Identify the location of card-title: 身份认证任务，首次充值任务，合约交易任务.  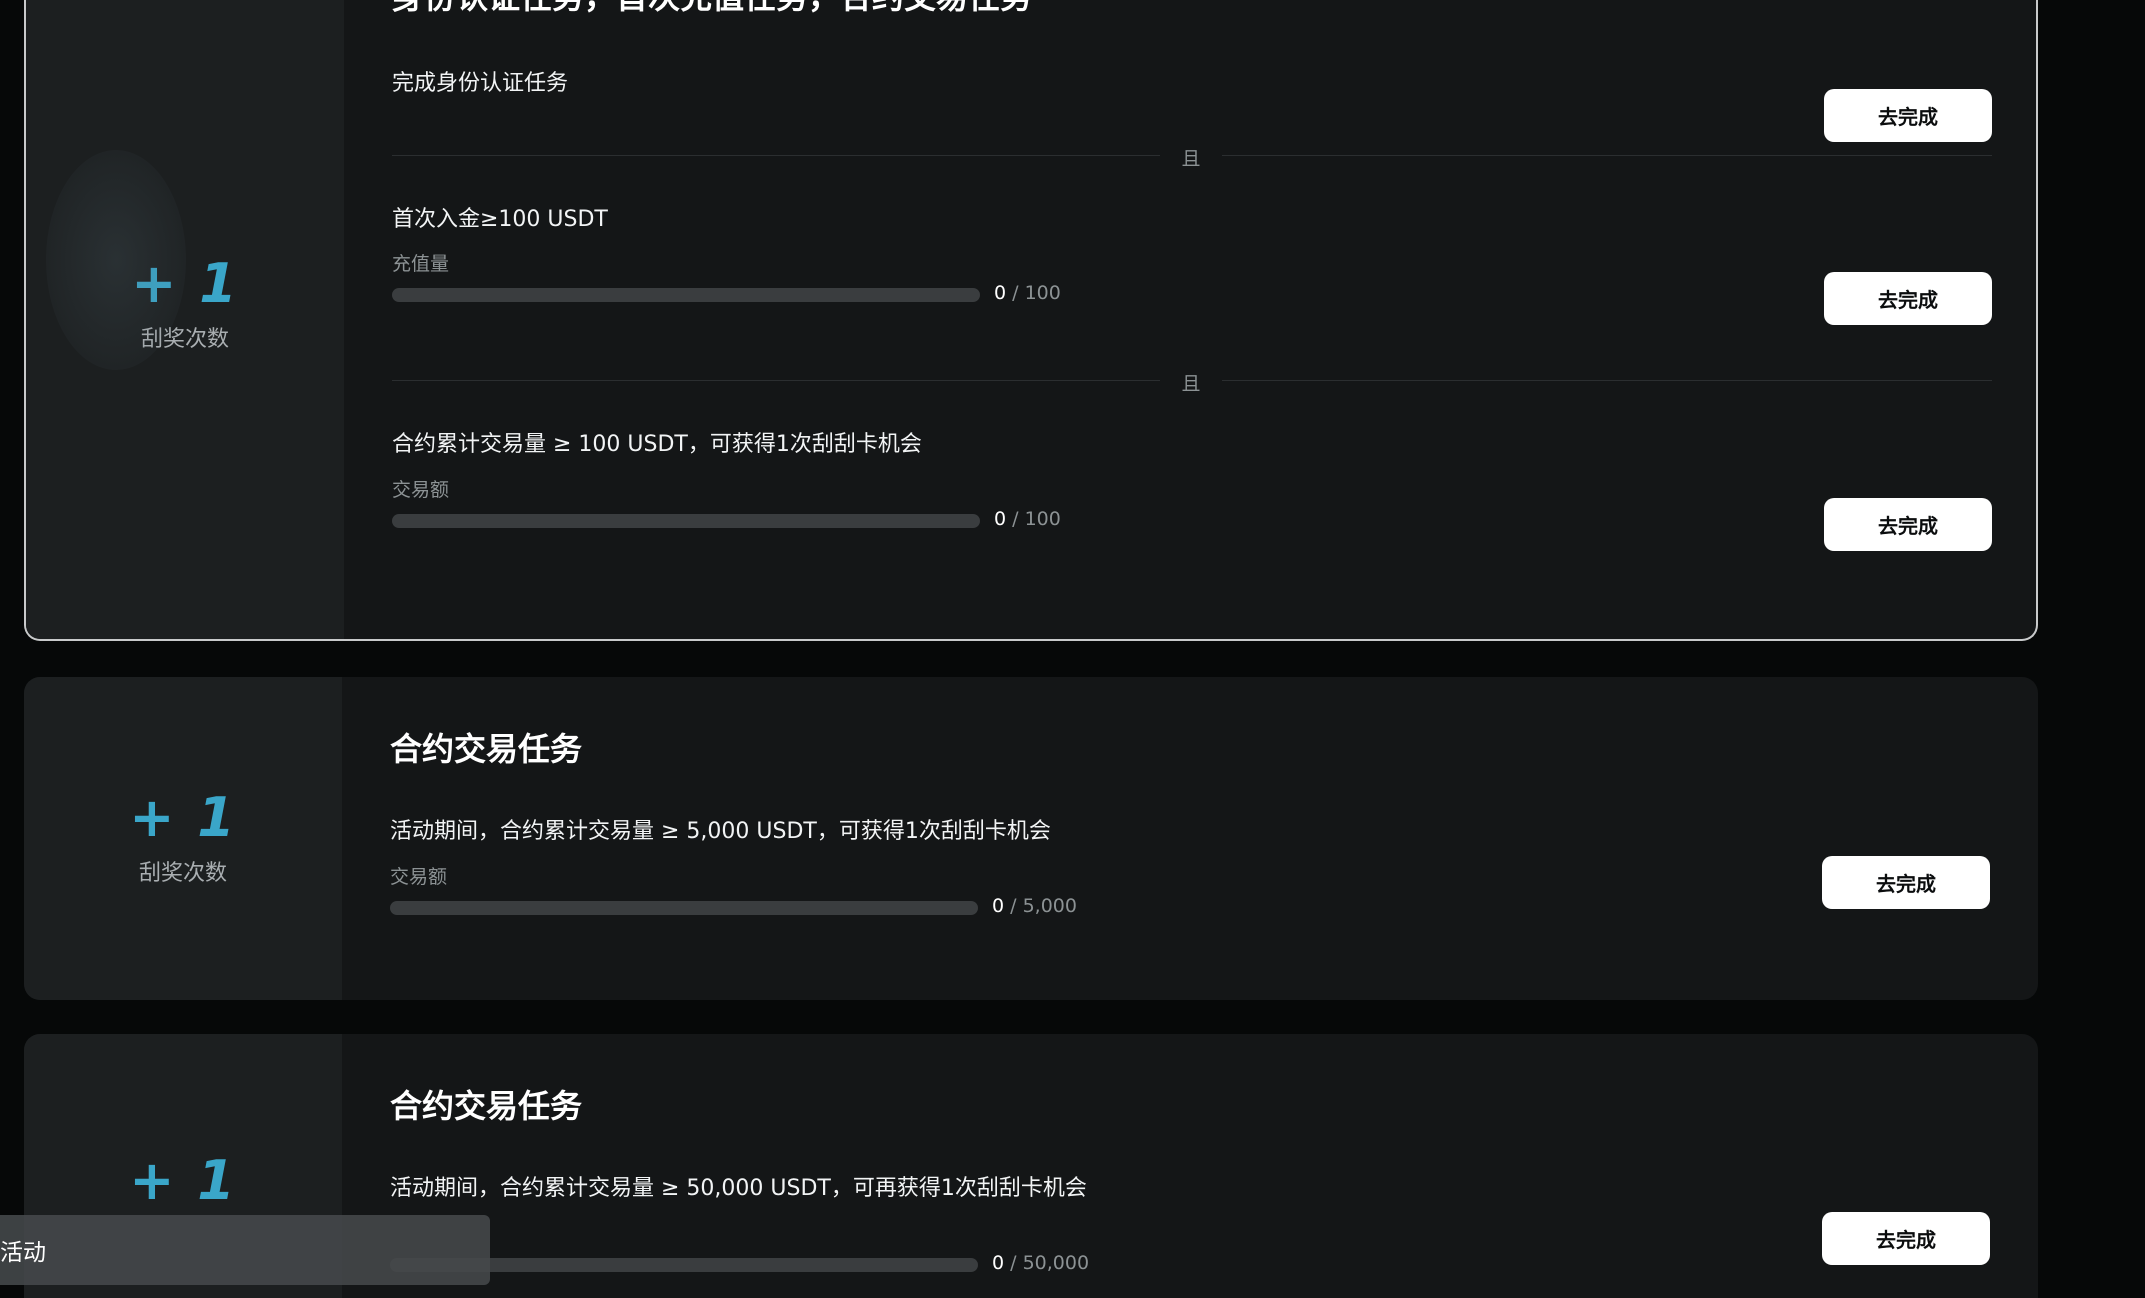
(712, 9).